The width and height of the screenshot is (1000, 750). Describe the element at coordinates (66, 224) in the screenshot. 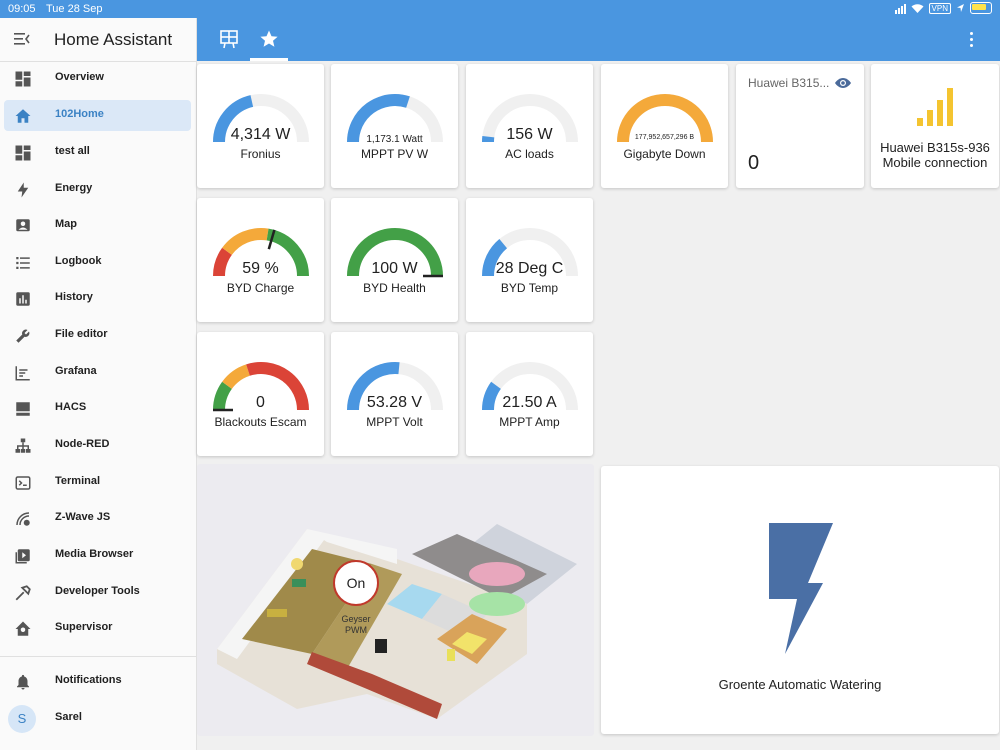

I see `sidebar-item-label: Map` at that location.